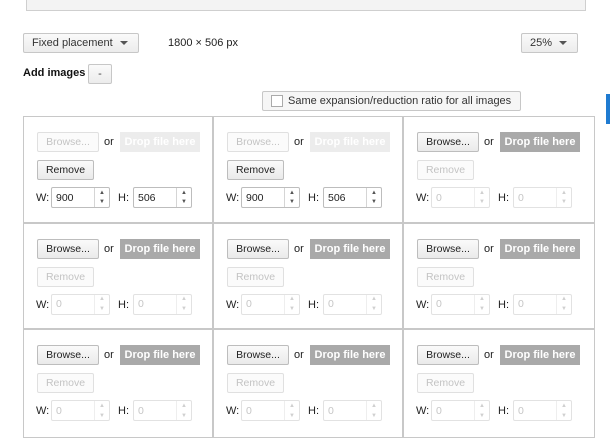 This screenshot has height=445, width=610. Describe the element at coordinates (549, 43) in the screenshot. I see `zoom-dropdown: 25%` at that location.